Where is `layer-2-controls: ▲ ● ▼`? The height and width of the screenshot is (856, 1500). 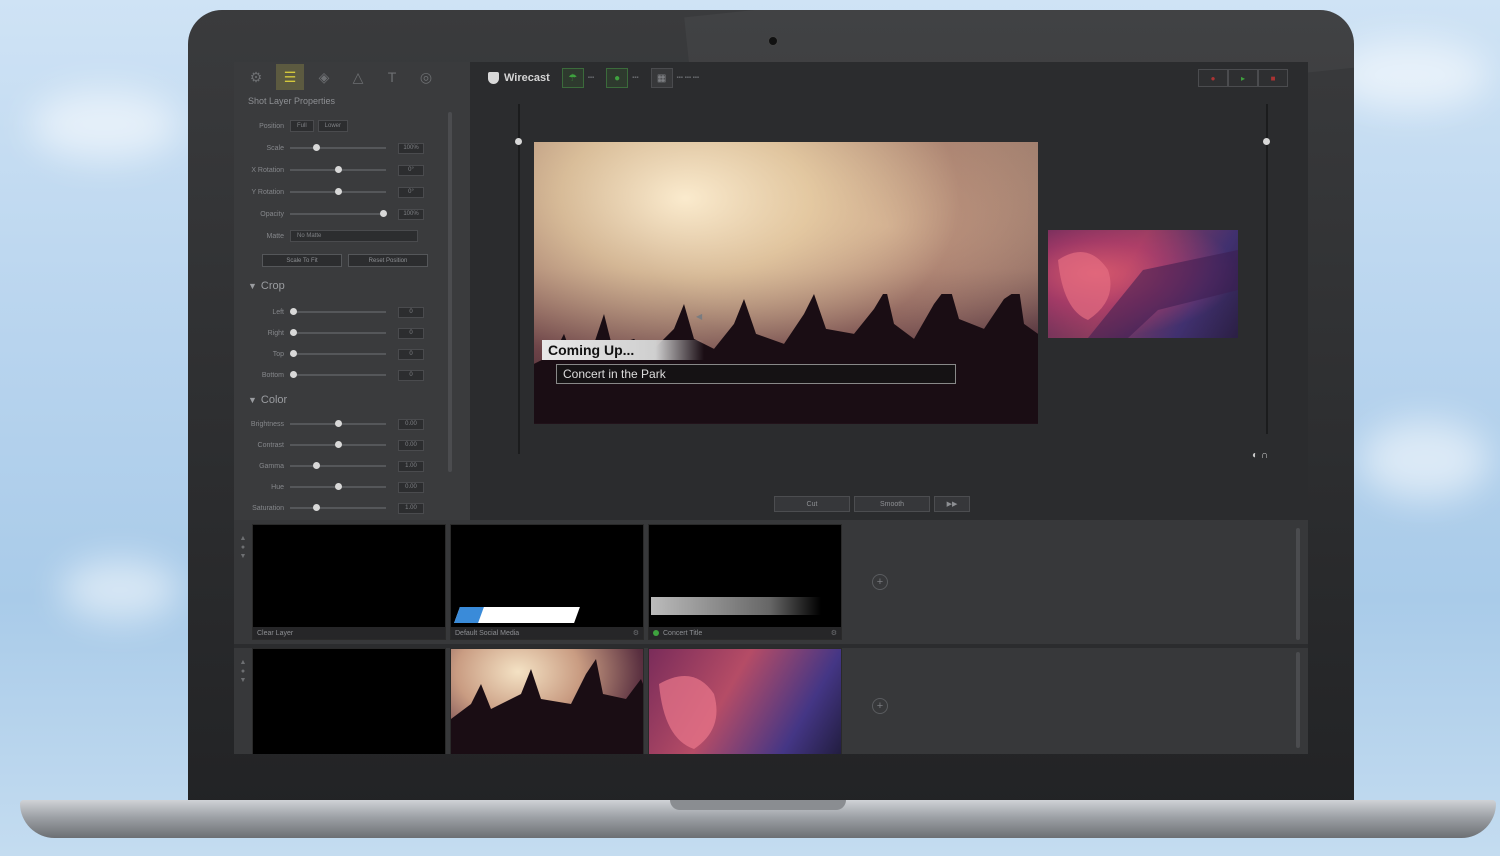 layer-2-controls: ▲ ● ▼ is located at coordinates (243, 671).